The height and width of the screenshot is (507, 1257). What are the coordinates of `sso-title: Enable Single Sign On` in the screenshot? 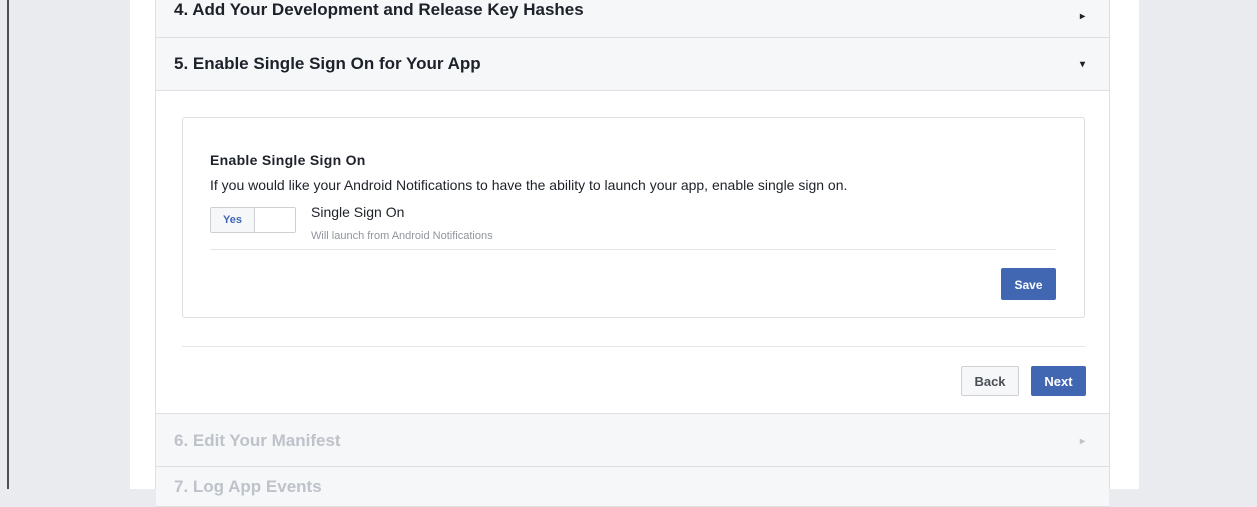 It's located at (288, 160).